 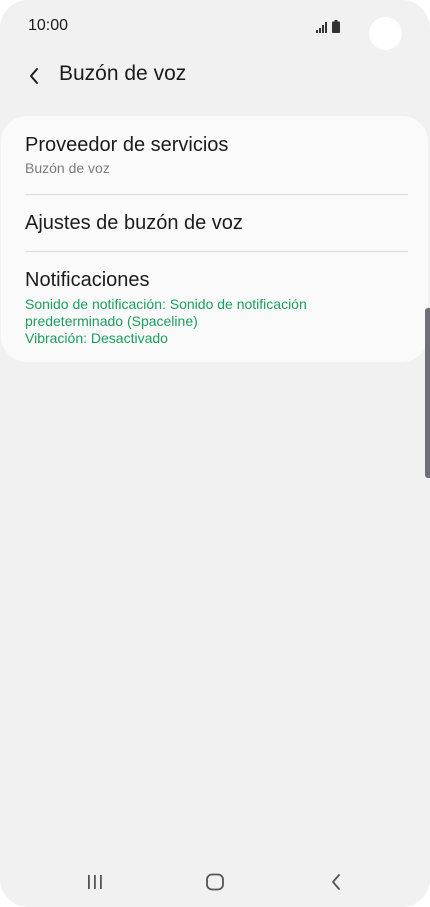 I want to click on nav-bar, so click(x=215, y=884).